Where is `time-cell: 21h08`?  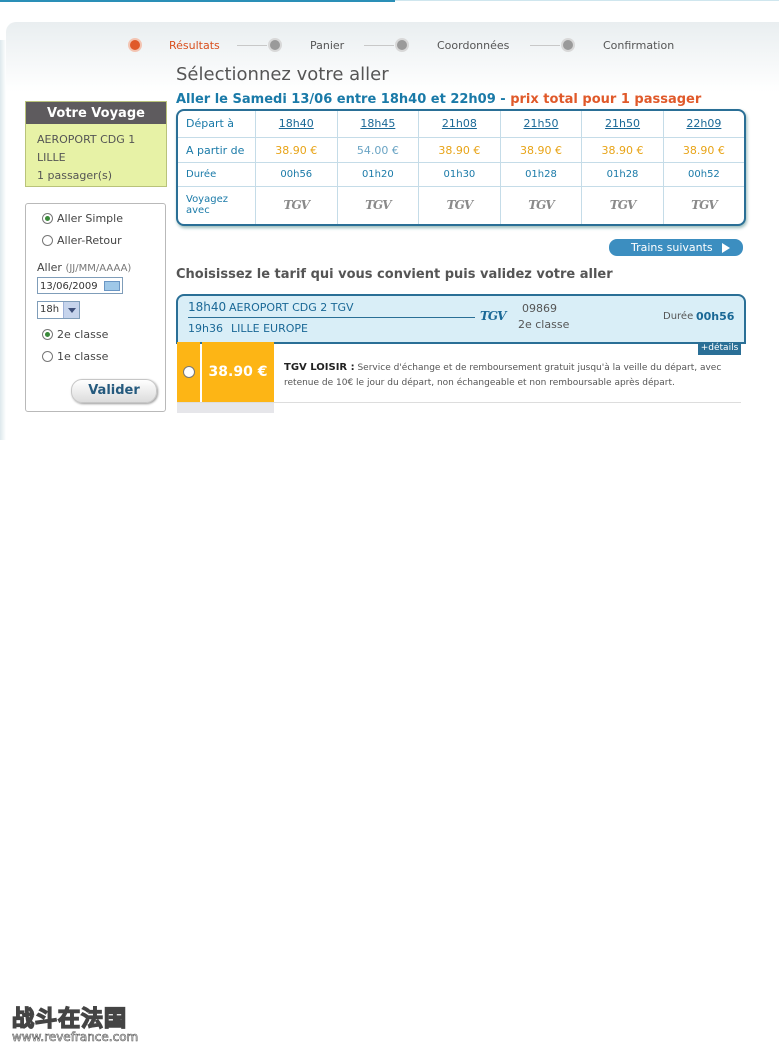 time-cell: 21h08 is located at coordinates (459, 124).